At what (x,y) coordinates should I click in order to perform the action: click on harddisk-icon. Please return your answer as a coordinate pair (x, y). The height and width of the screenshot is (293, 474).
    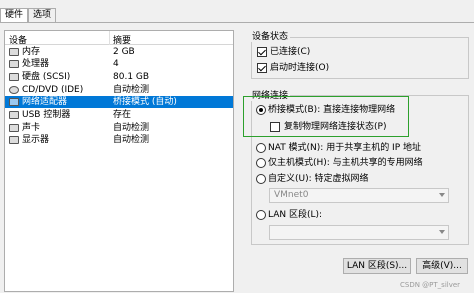
    Looking at the image, I should click on (14, 77).